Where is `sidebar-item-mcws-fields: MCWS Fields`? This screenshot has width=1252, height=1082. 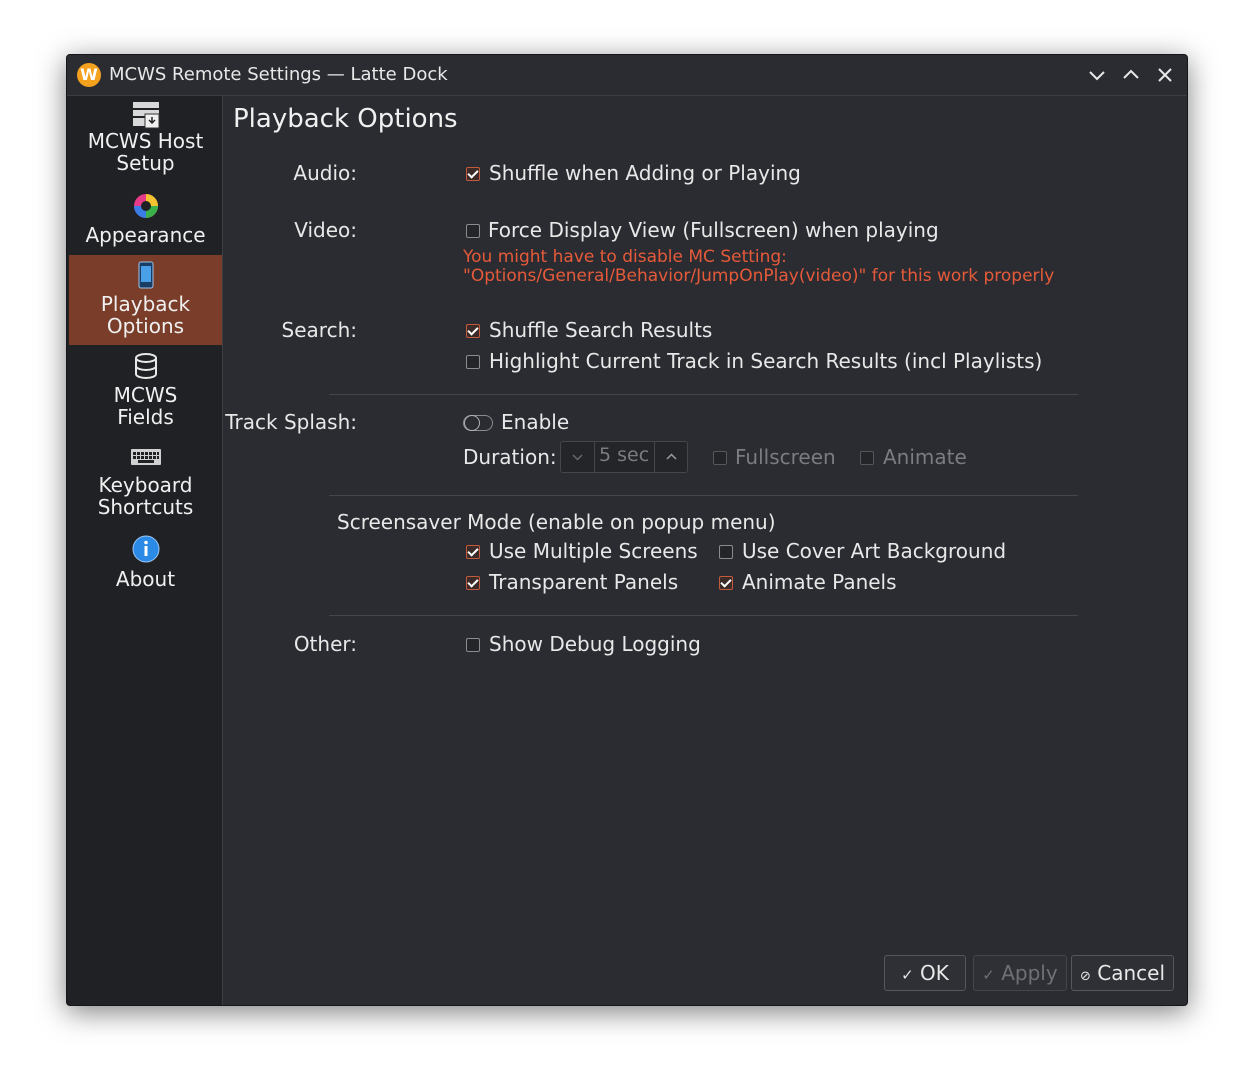
sidebar-item-mcws-fields: MCWS Fields is located at coordinates (145, 395).